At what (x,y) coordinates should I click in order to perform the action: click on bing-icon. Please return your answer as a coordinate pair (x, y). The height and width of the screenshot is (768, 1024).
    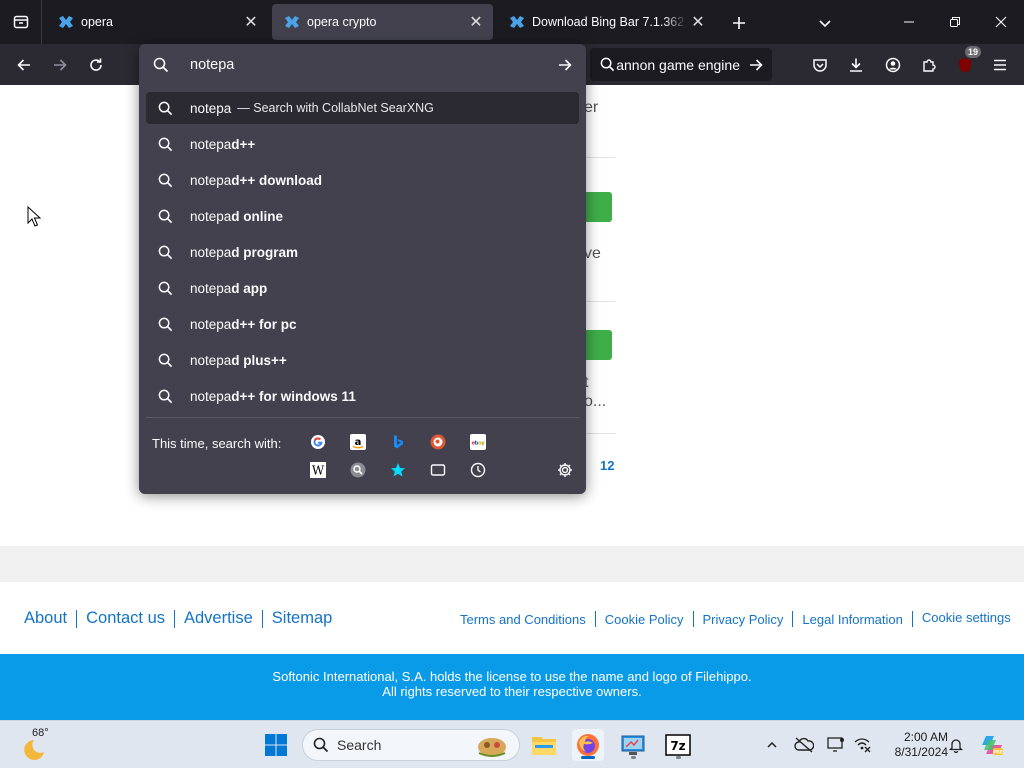
    Looking at the image, I should click on (398, 442).